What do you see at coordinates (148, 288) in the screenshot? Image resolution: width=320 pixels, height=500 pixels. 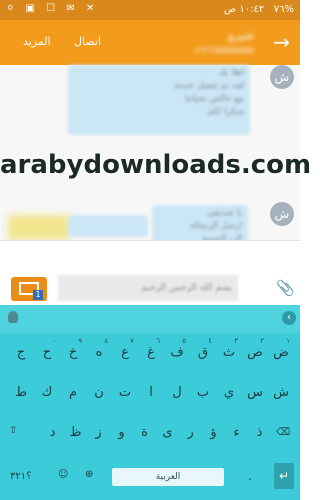 I see `message-input: بسم الله الرحمن الرحيم` at bounding box center [148, 288].